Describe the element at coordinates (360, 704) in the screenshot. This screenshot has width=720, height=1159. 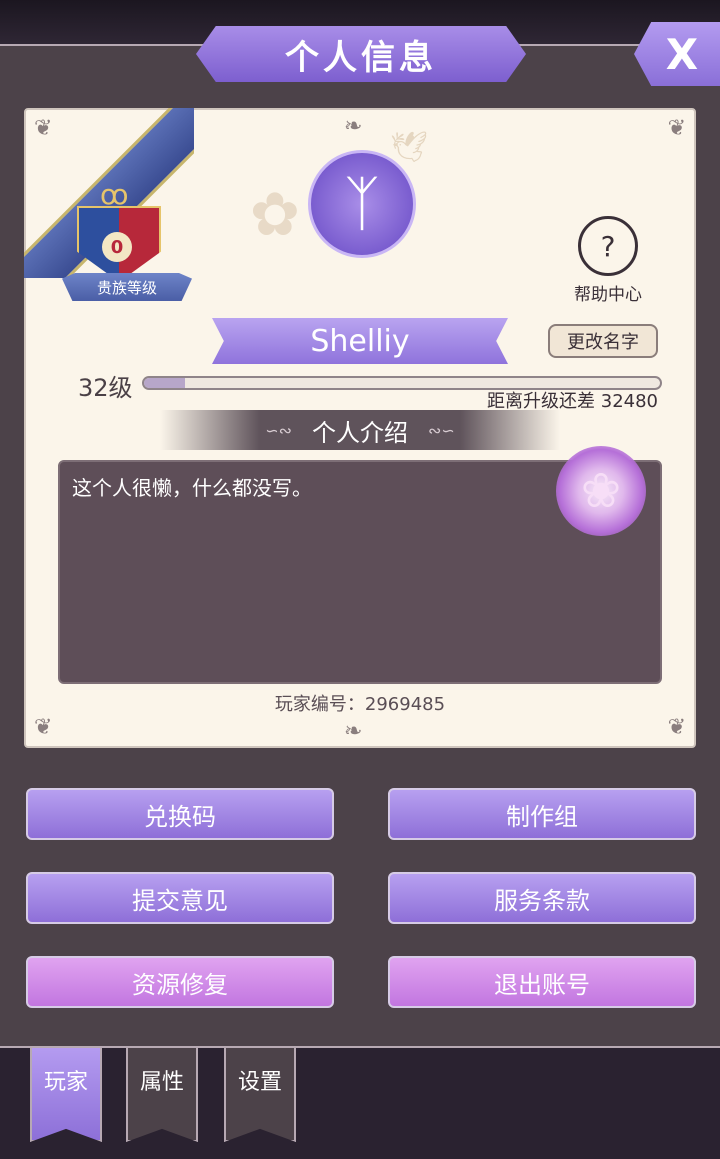
I see `player-id: 玩家编号：2969485` at that location.